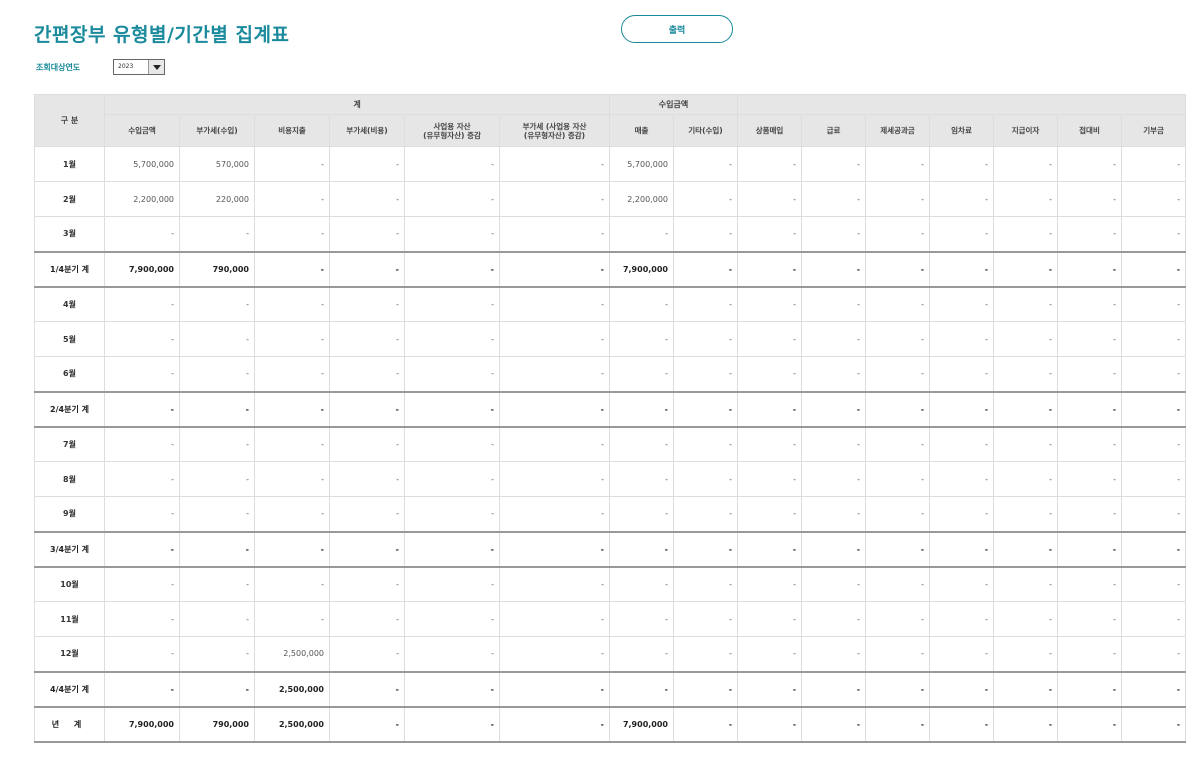  I want to click on column-header: 기부금, so click(1154, 130).